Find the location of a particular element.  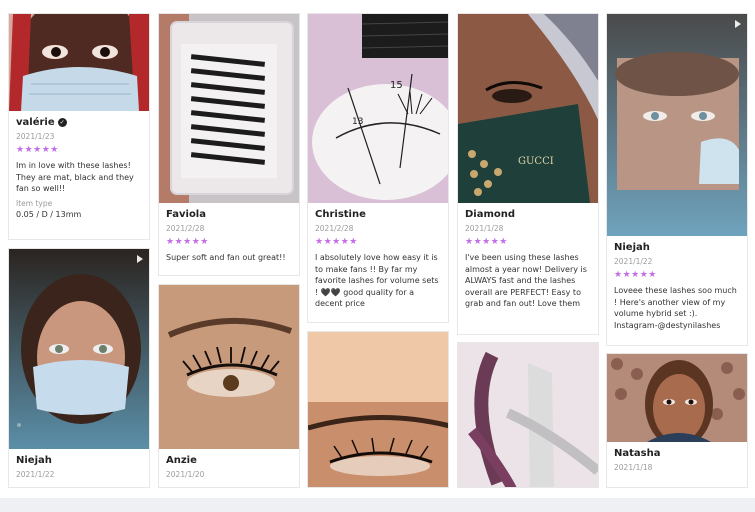

review-photo: @ is located at coordinates (79, 349).